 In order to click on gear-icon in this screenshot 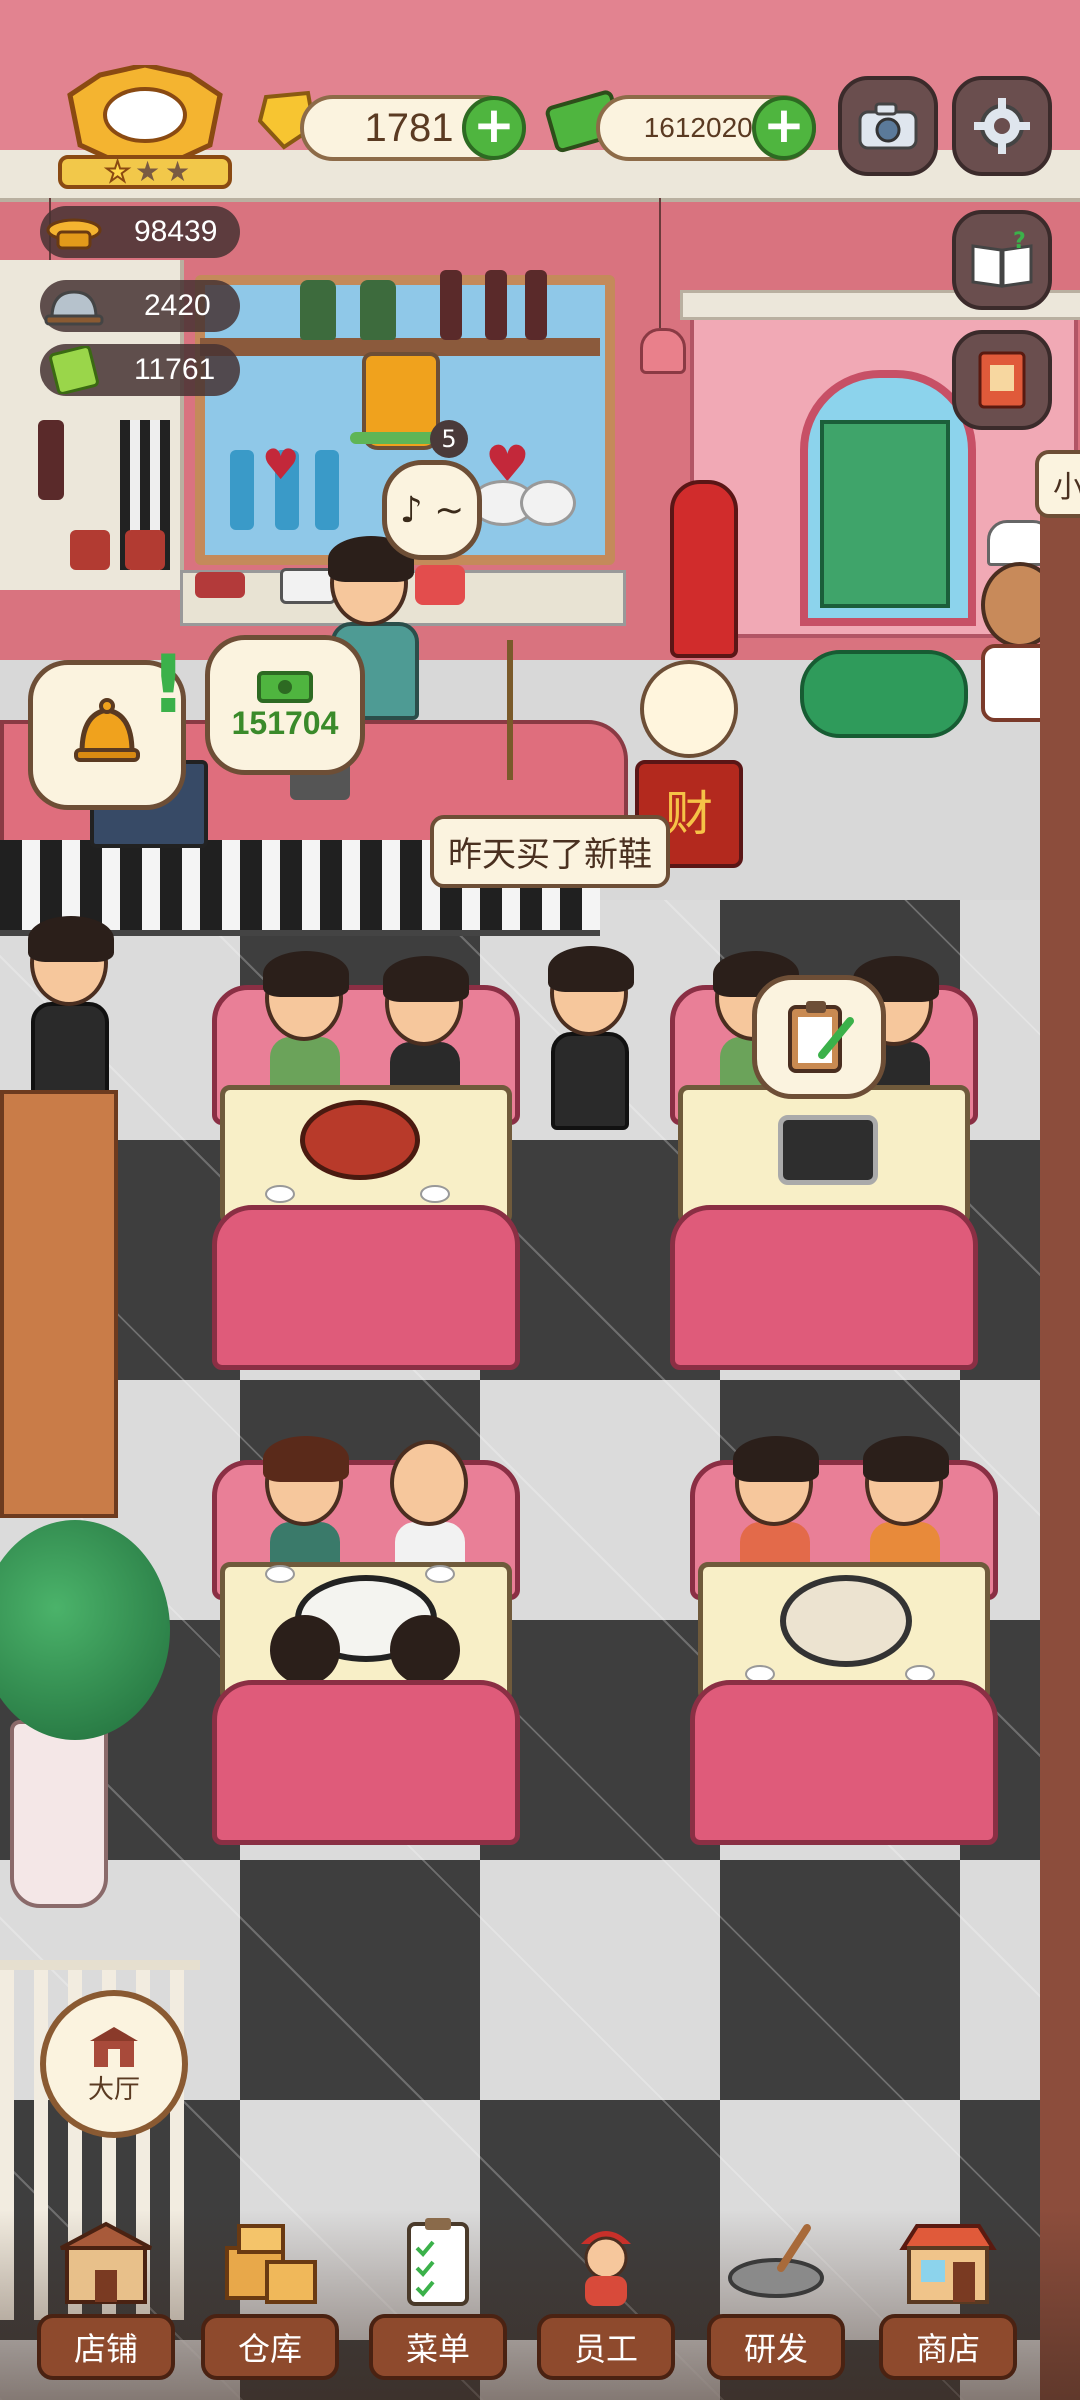, I will do `click(1002, 126)`.